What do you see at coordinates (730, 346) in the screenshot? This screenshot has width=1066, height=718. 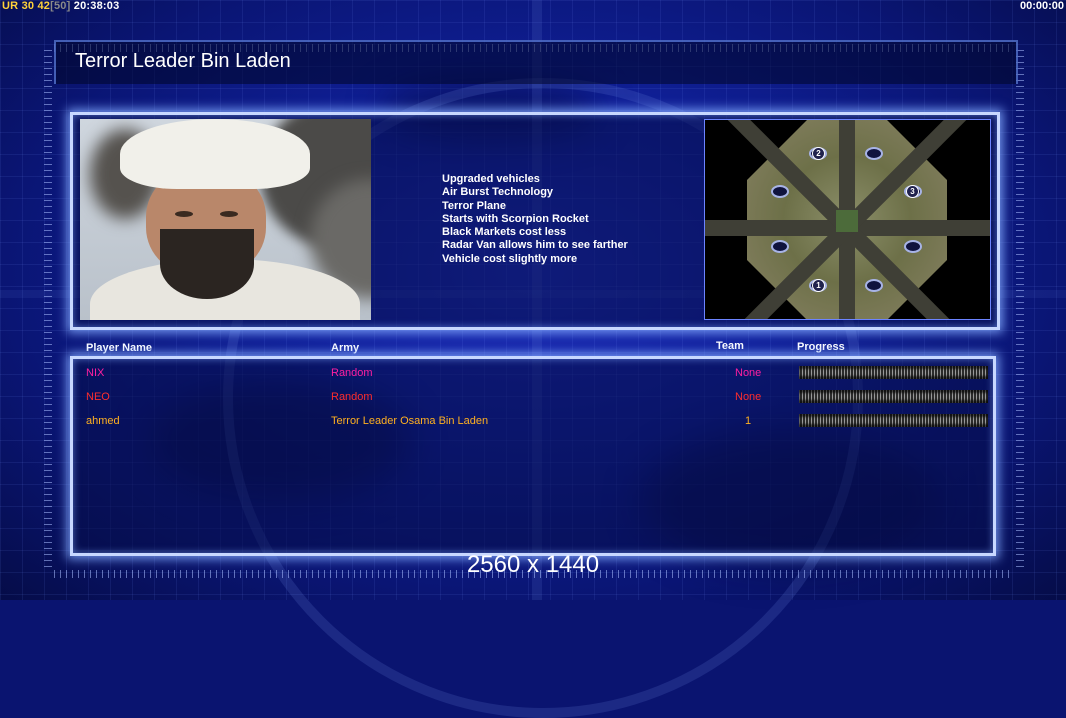 I see `header-team: Team` at bounding box center [730, 346].